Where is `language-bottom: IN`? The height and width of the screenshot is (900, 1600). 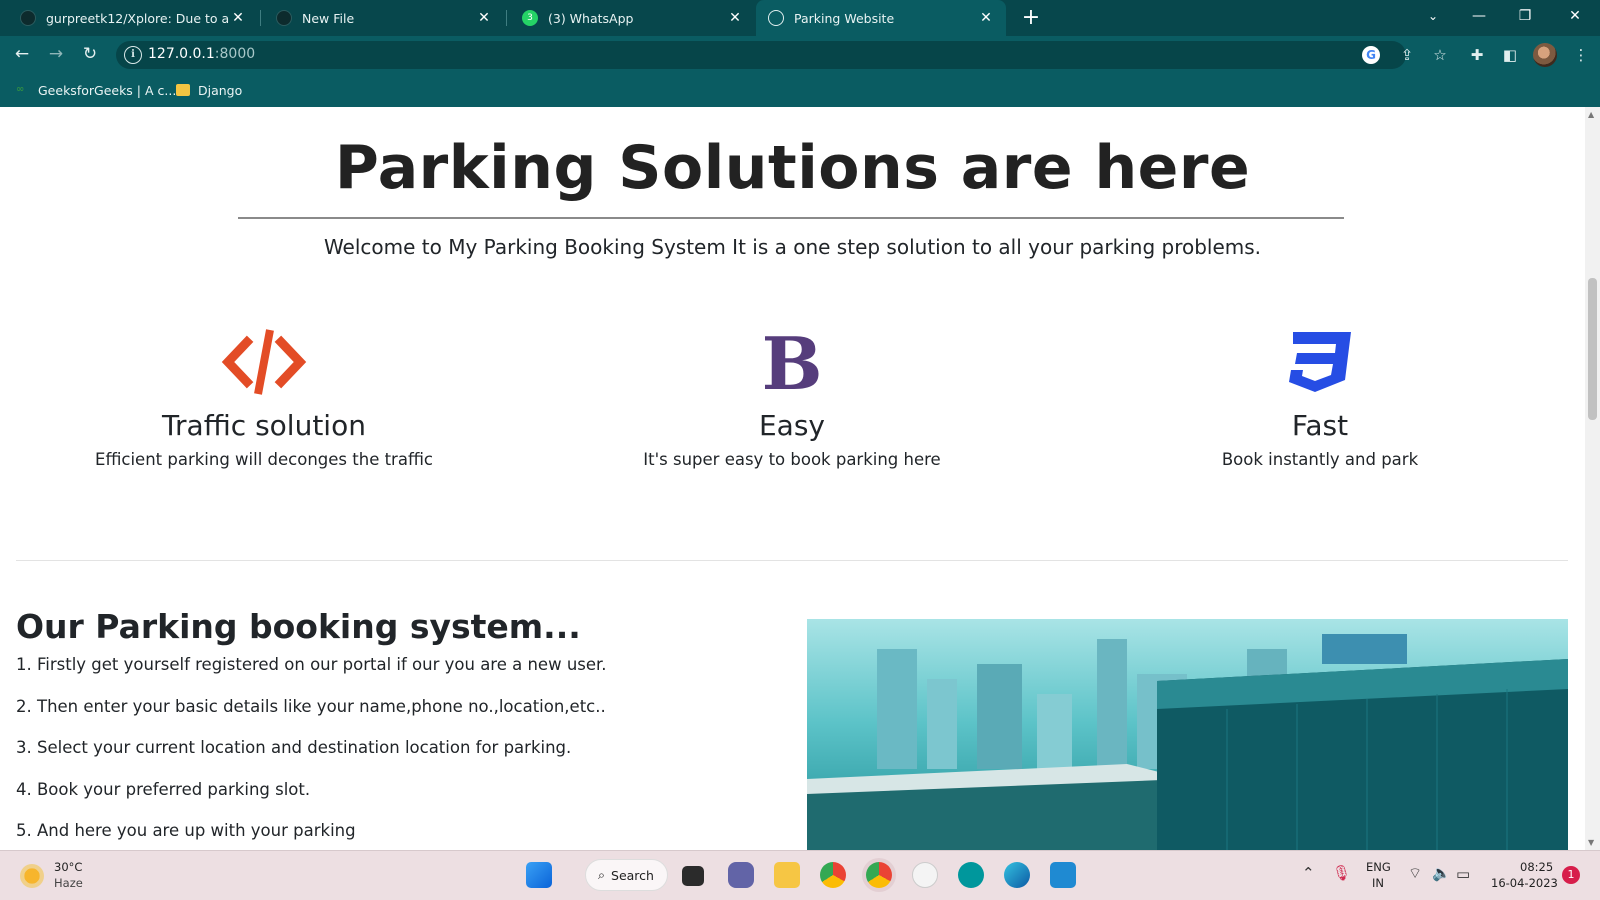 language-bottom: IN is located at coordinates (1378, 883).